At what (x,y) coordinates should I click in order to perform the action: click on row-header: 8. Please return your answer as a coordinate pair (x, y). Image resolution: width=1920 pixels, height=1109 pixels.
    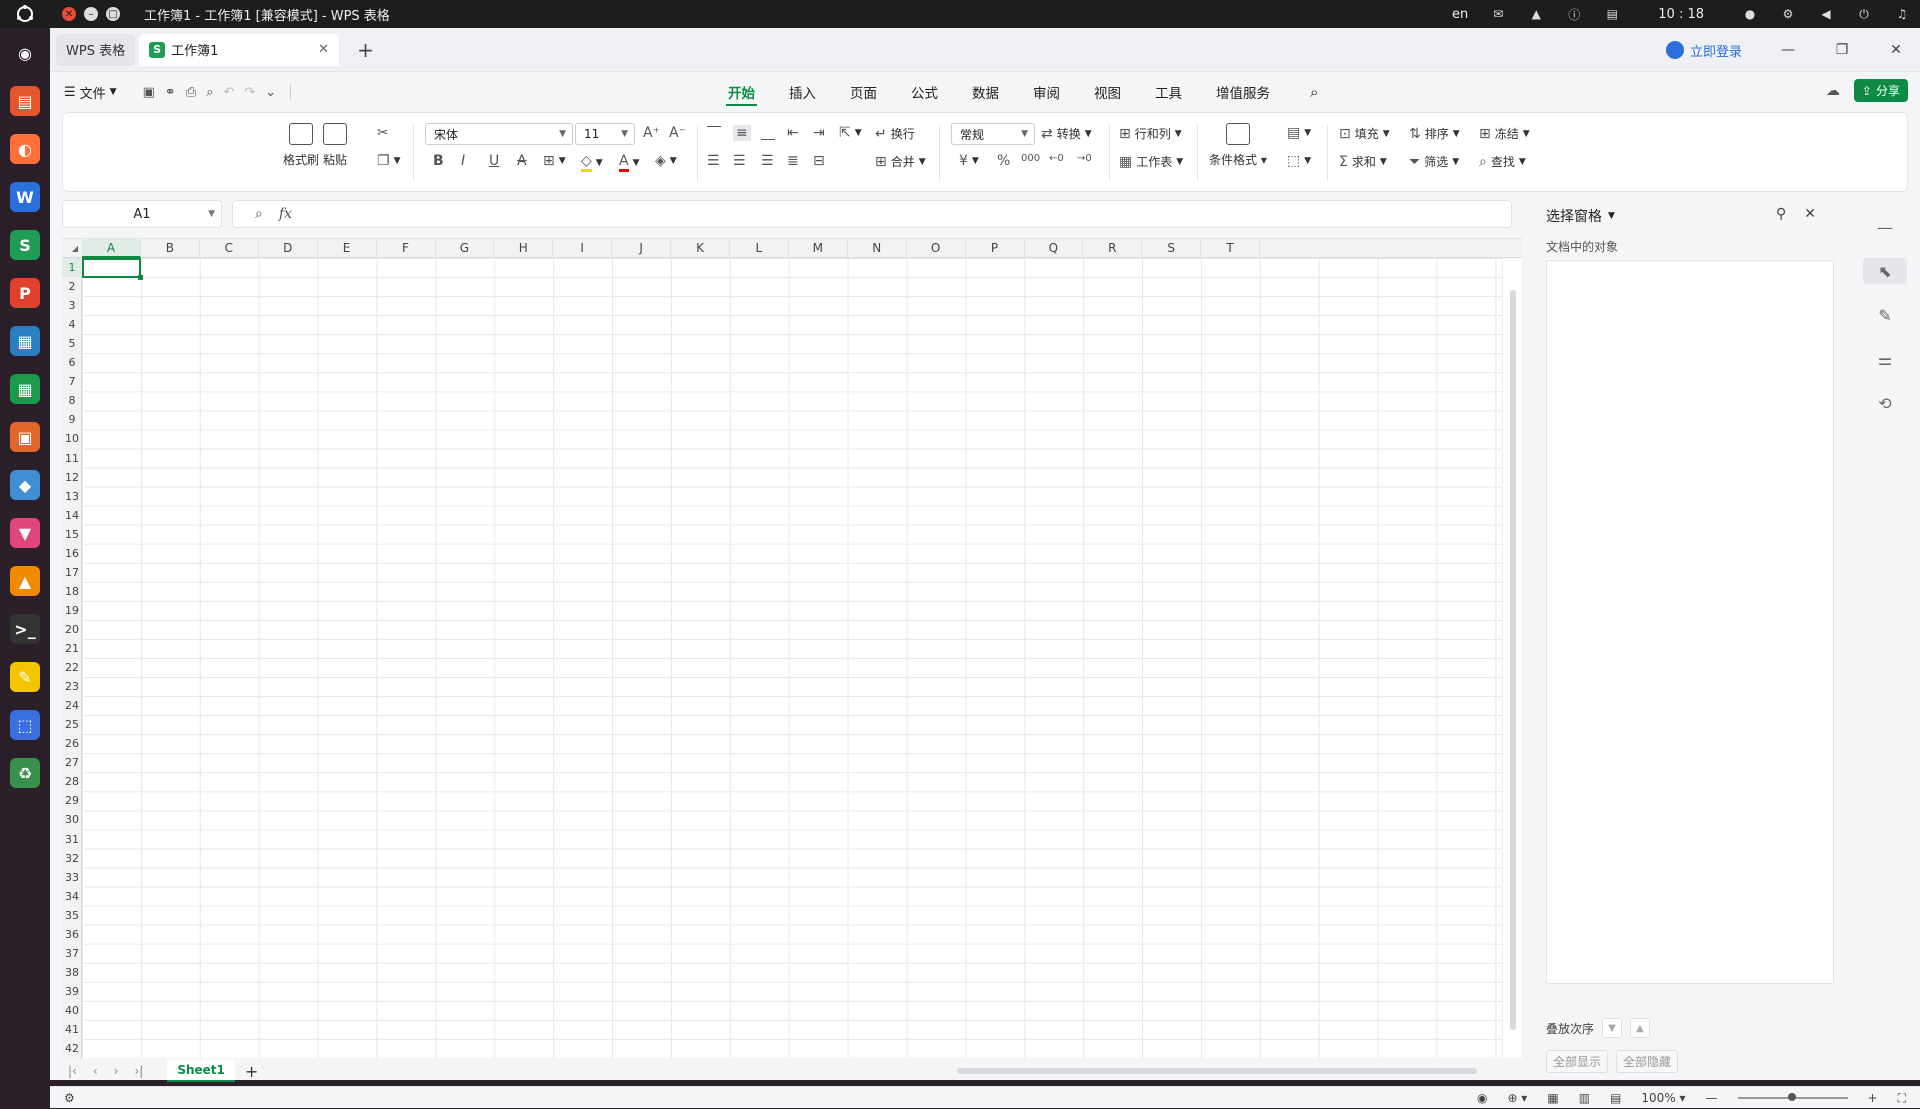
    Looking at the image, I should click on (72, 400).